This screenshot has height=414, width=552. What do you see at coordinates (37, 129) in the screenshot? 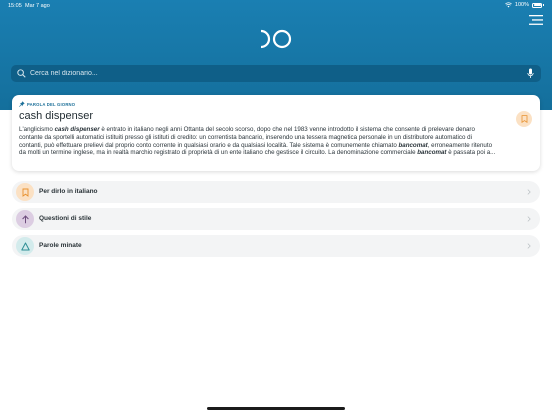
I see `text-run: L'anglicismo` at bounding box center [37, 129].